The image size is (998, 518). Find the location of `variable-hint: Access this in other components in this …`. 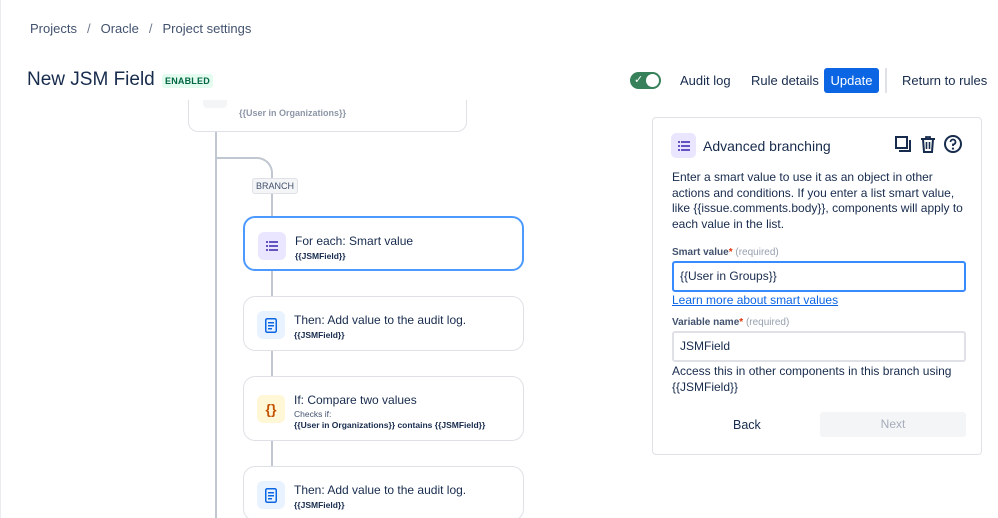

variable-hint: Access this in other components in this … is located at coordinates (812, 379).